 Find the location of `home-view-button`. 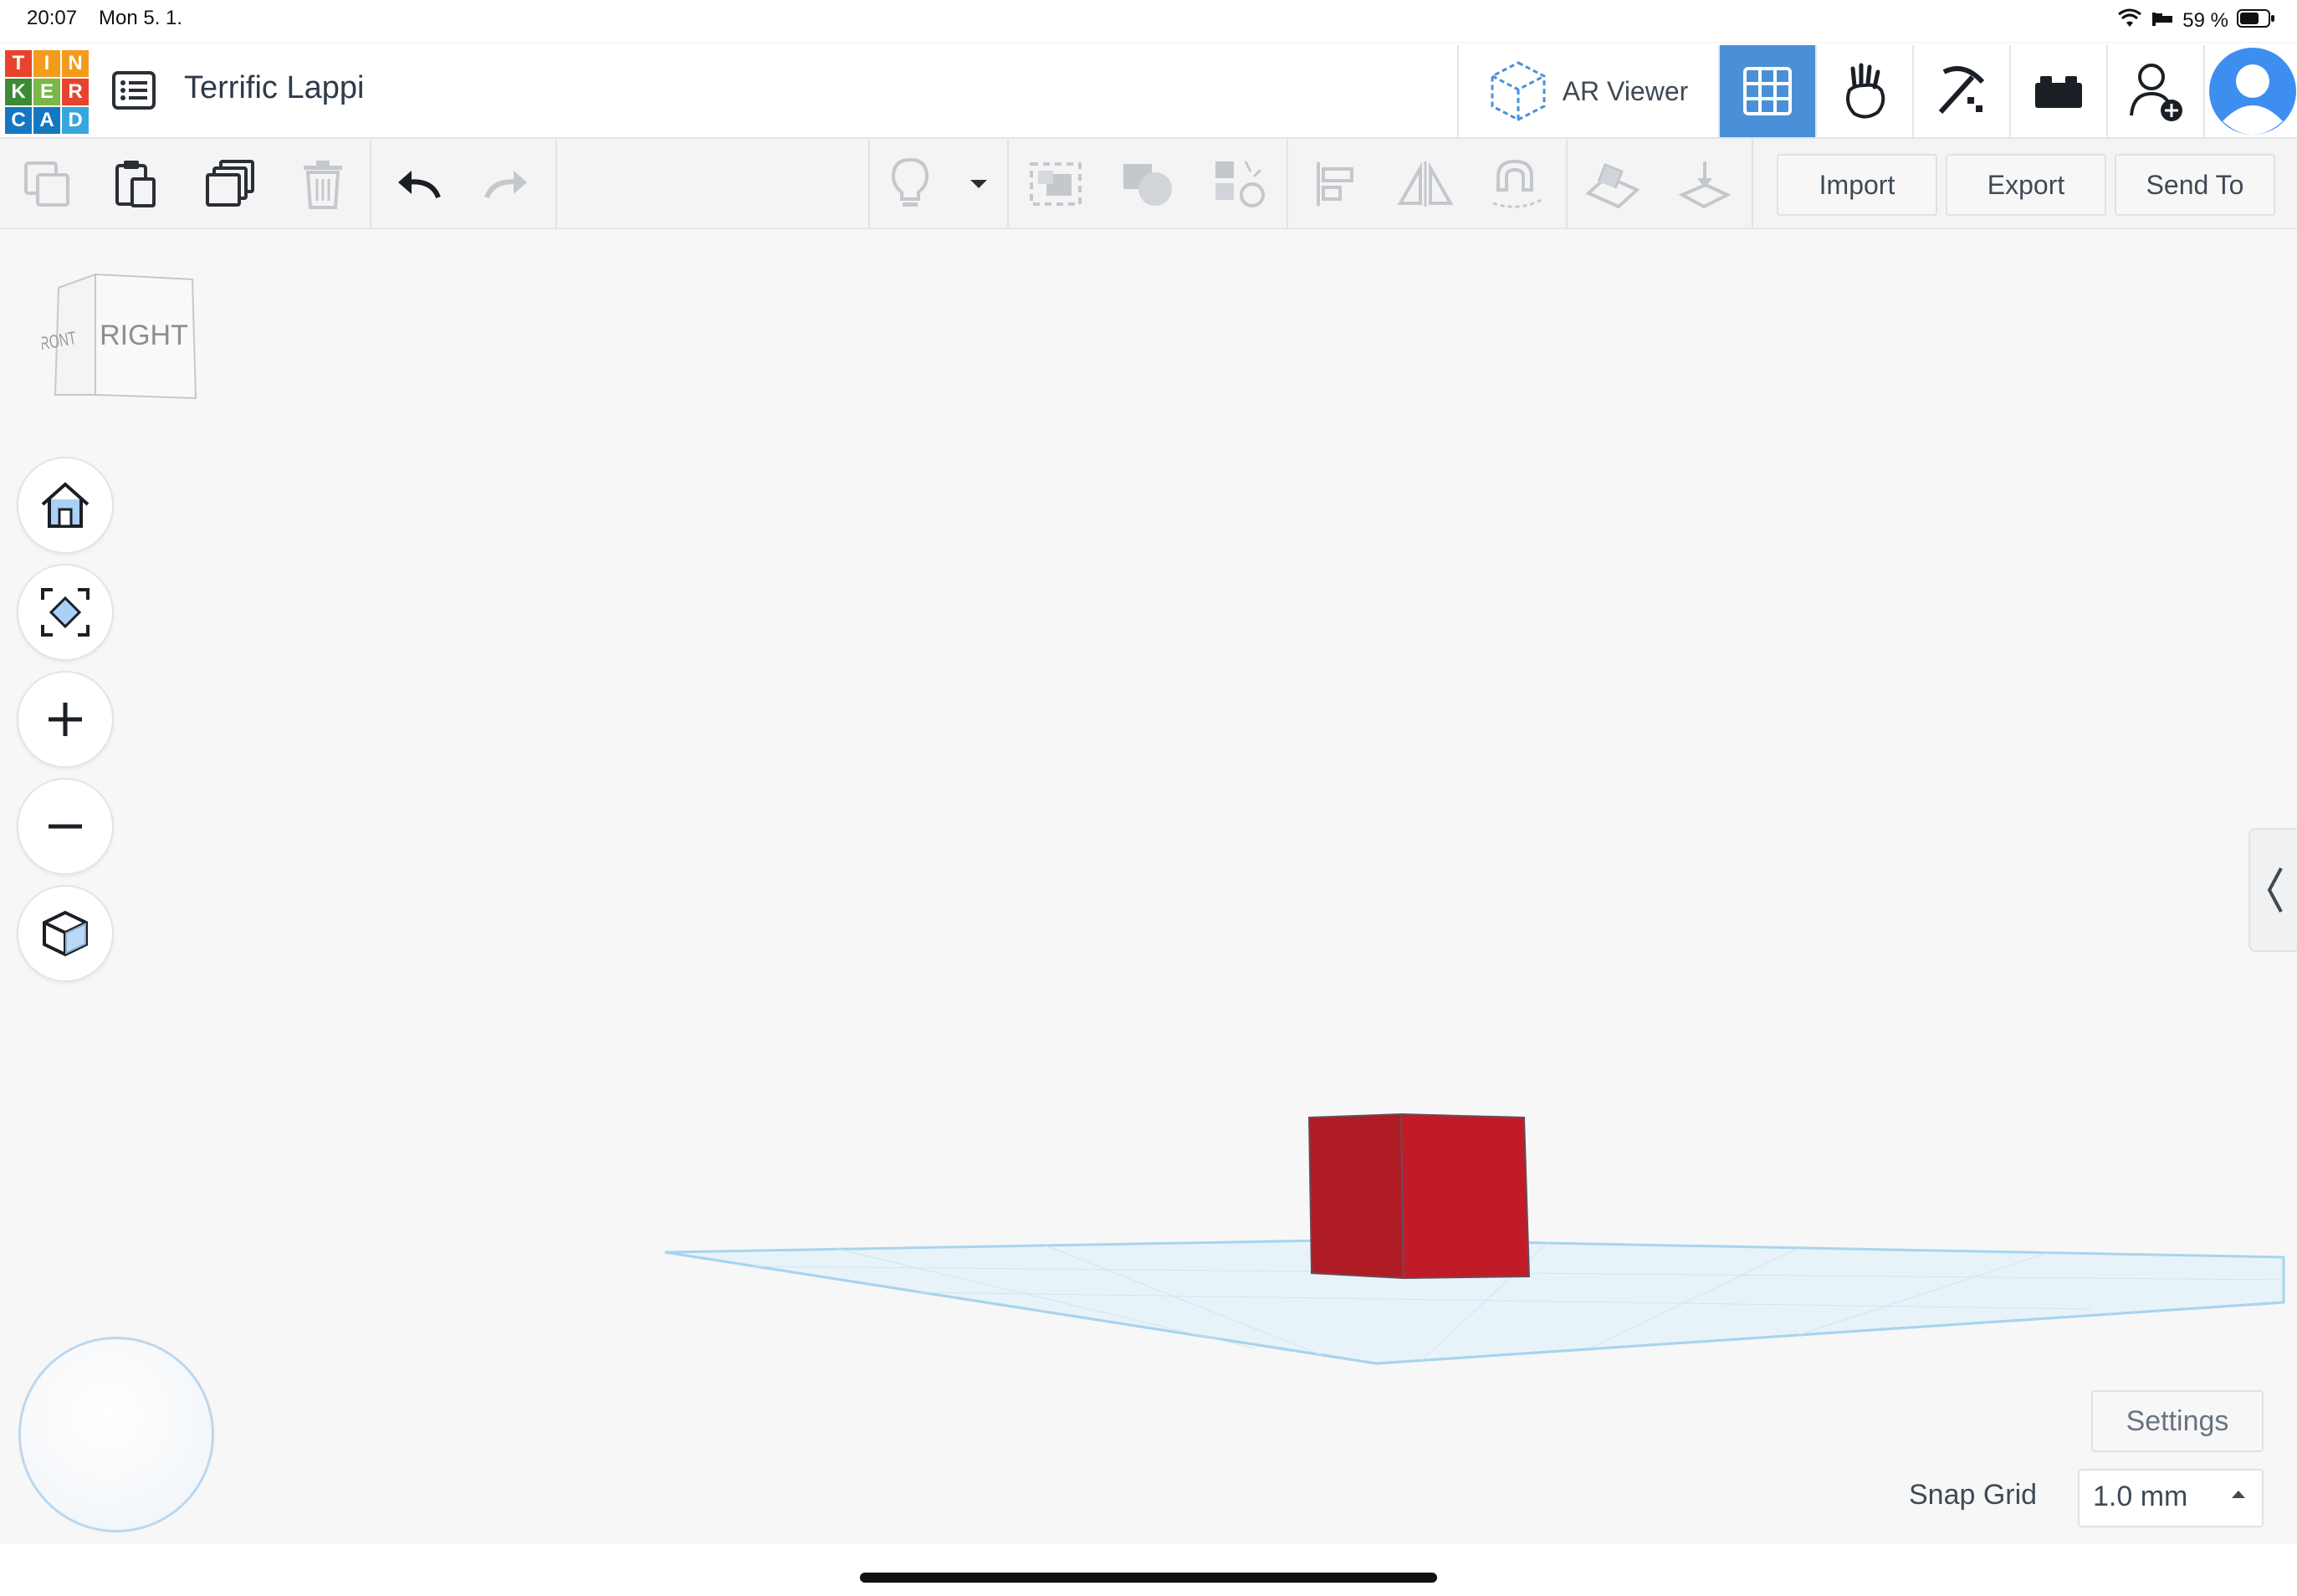

home-view-button is located at coordinates (65, 506).